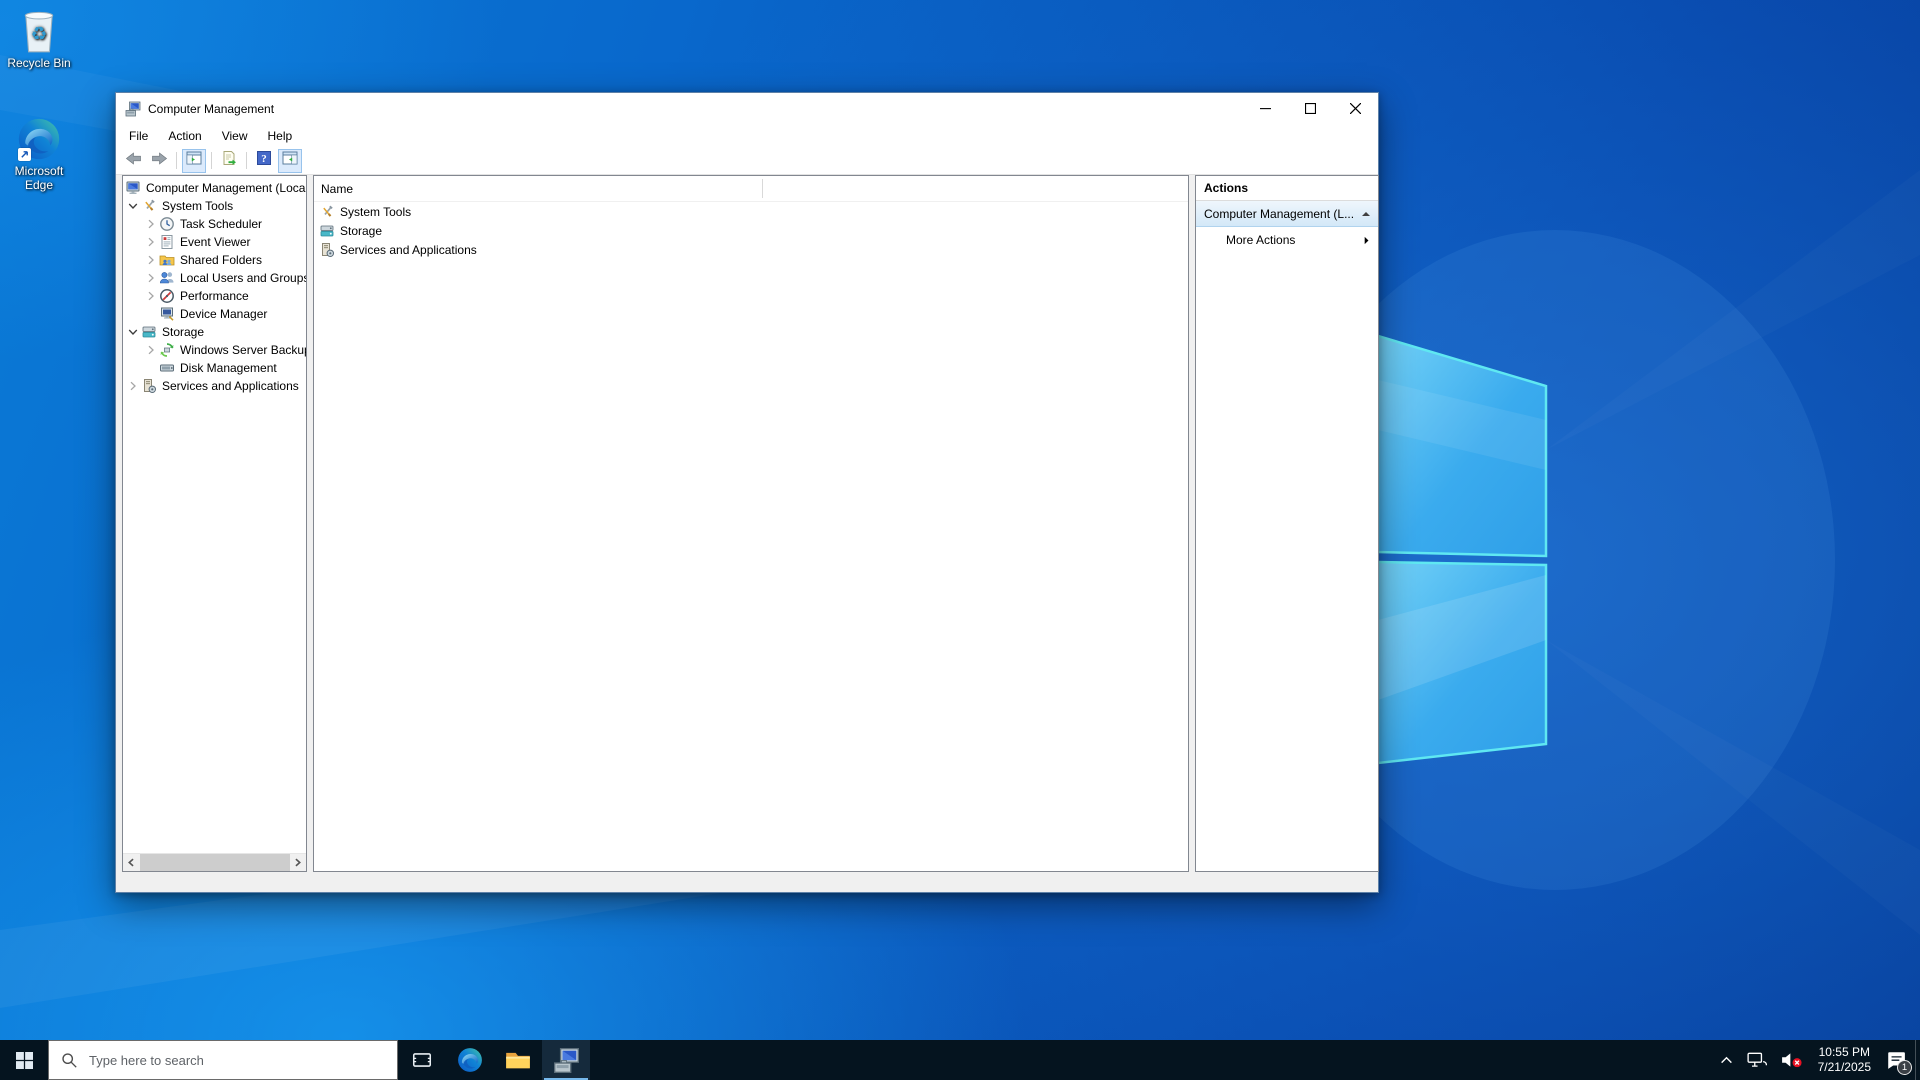 Image resolution: width=1920 pixels, height=1080 pixels. I want to click on taskbar-edge-button, so click(470, 1060).